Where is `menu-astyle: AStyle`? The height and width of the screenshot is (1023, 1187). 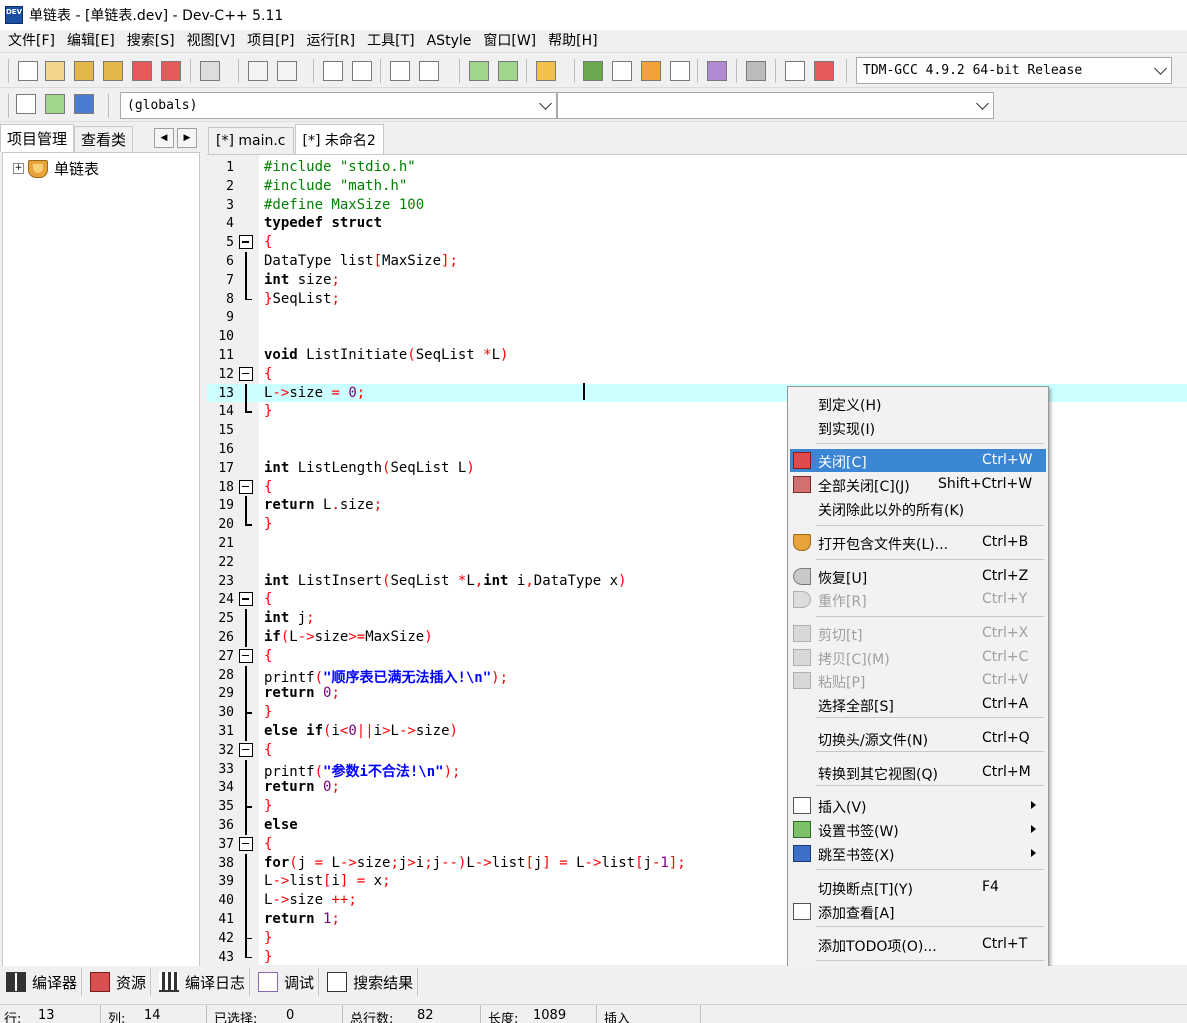 menu-astyle: AStyle is located at coordinates (449, 41).